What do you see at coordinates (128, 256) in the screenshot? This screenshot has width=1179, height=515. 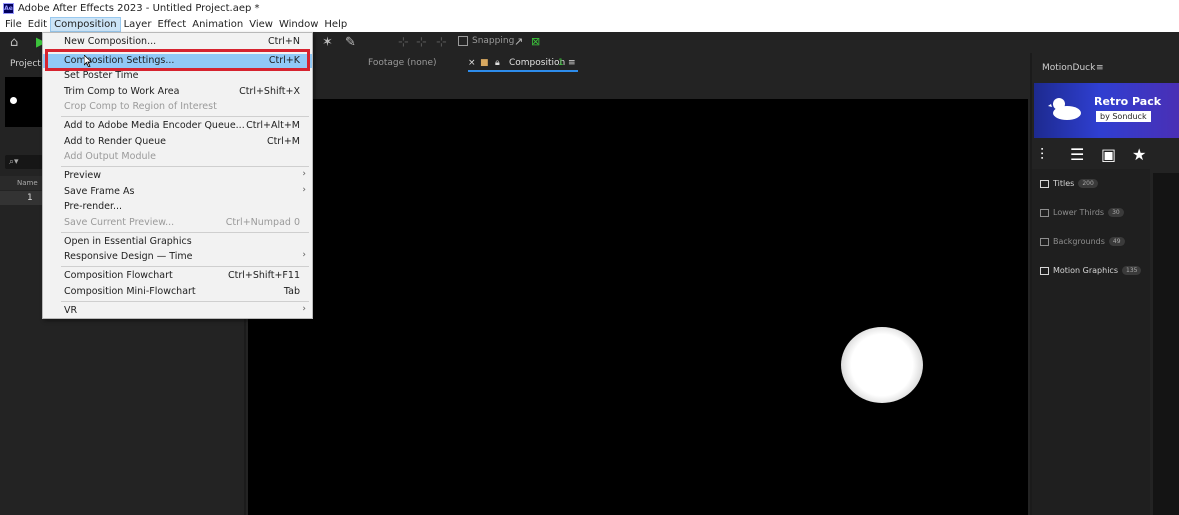 I see `menu-item-label: Responsive Design — Time` at bounding box center [128, 256].